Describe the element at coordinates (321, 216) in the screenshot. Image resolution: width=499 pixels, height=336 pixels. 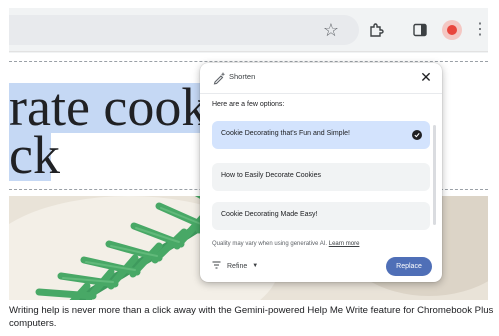
I see `option-item: Cookie Decorating Made Easy!` at that location.